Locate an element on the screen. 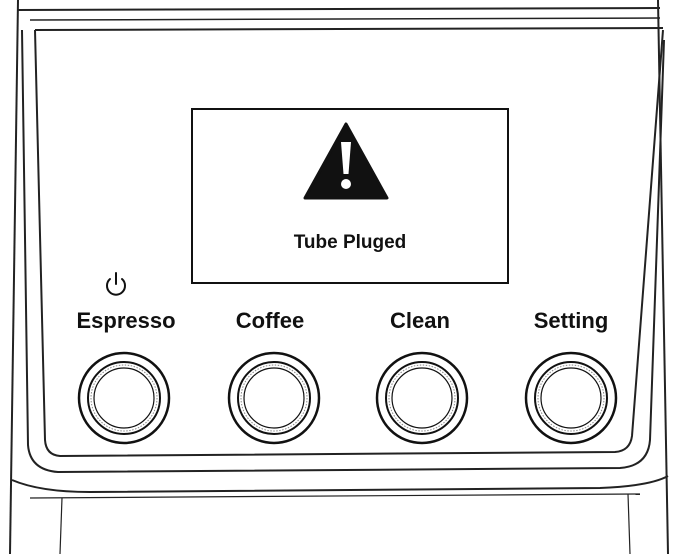 This screenshot has width=675, height=554. clean-label: Clean is located at coordinates (420, 320).